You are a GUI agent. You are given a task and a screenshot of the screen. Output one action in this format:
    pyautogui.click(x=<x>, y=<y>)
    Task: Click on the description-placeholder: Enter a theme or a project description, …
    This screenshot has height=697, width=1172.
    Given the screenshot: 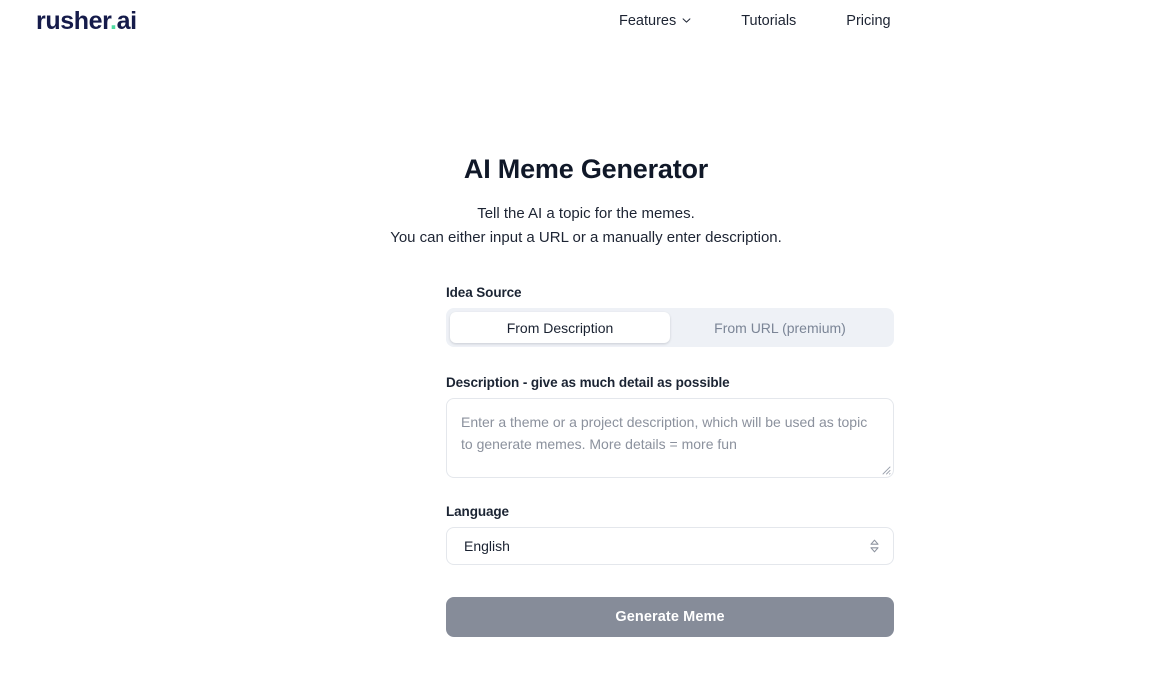 What is the action you would take?
    pyautogui.click(x=664, y=433)
    